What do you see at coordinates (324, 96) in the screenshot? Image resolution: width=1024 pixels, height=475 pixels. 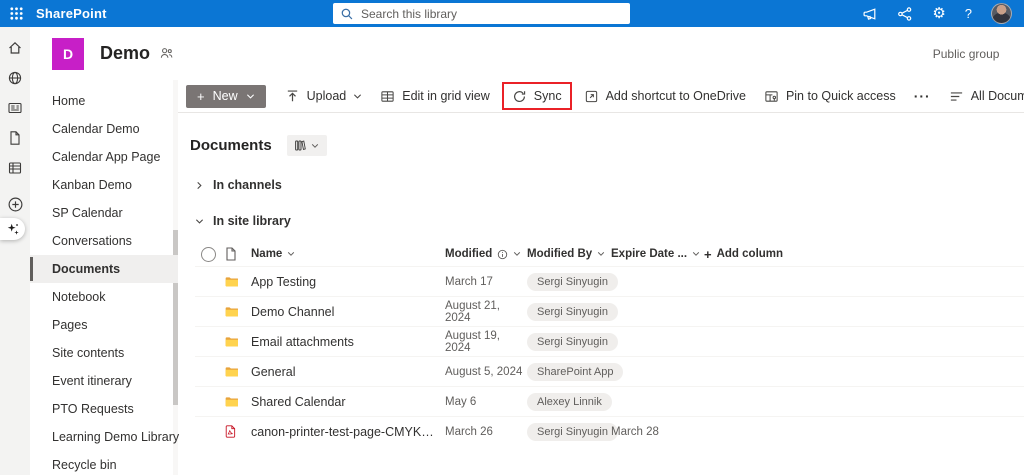 I see `upload-button: Upload` at bounding box center [324, 96].